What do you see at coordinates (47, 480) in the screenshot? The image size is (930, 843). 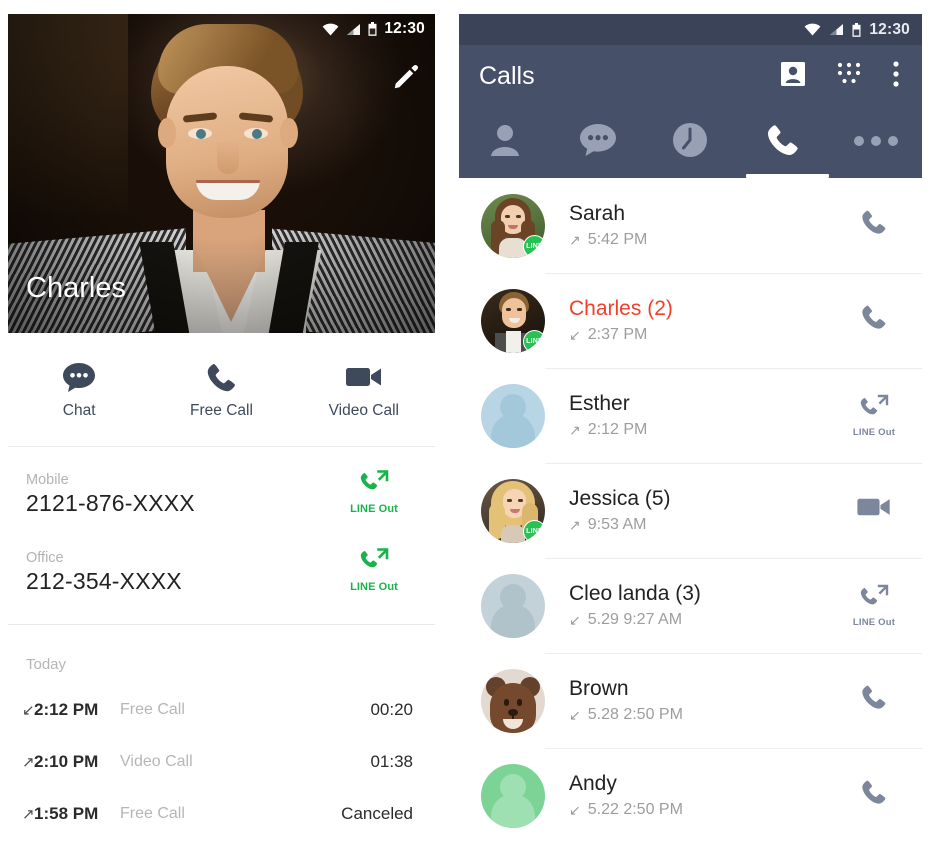 I see `phone-label: Mobile` at bounding box center [47, 480].